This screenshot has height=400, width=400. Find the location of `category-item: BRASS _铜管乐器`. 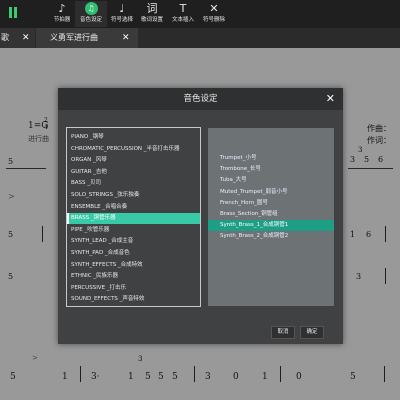

category-item: BRASS _铜管乐器 is located at coordinates (133, 219).